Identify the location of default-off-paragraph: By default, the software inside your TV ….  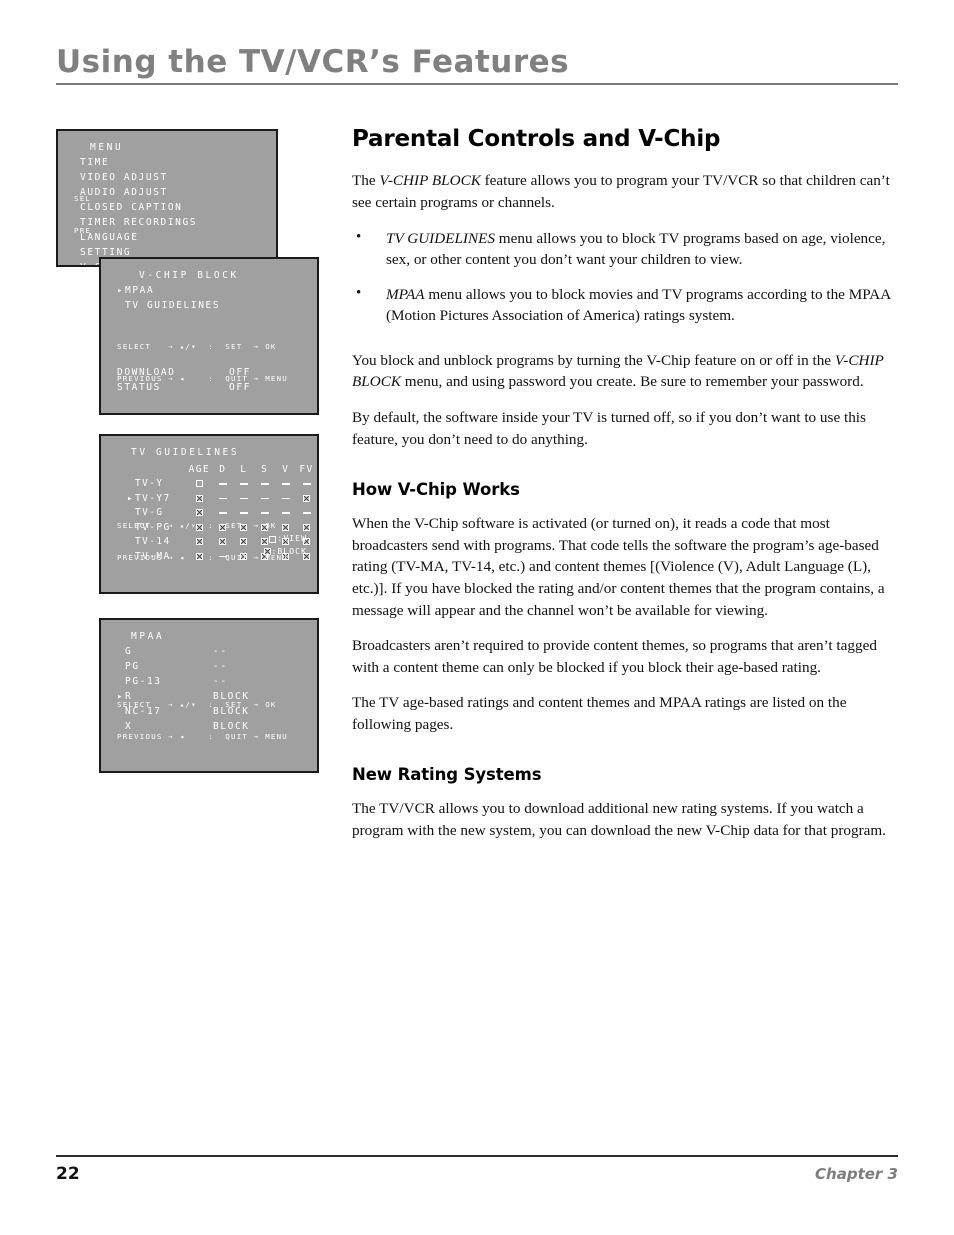
(609, 428).